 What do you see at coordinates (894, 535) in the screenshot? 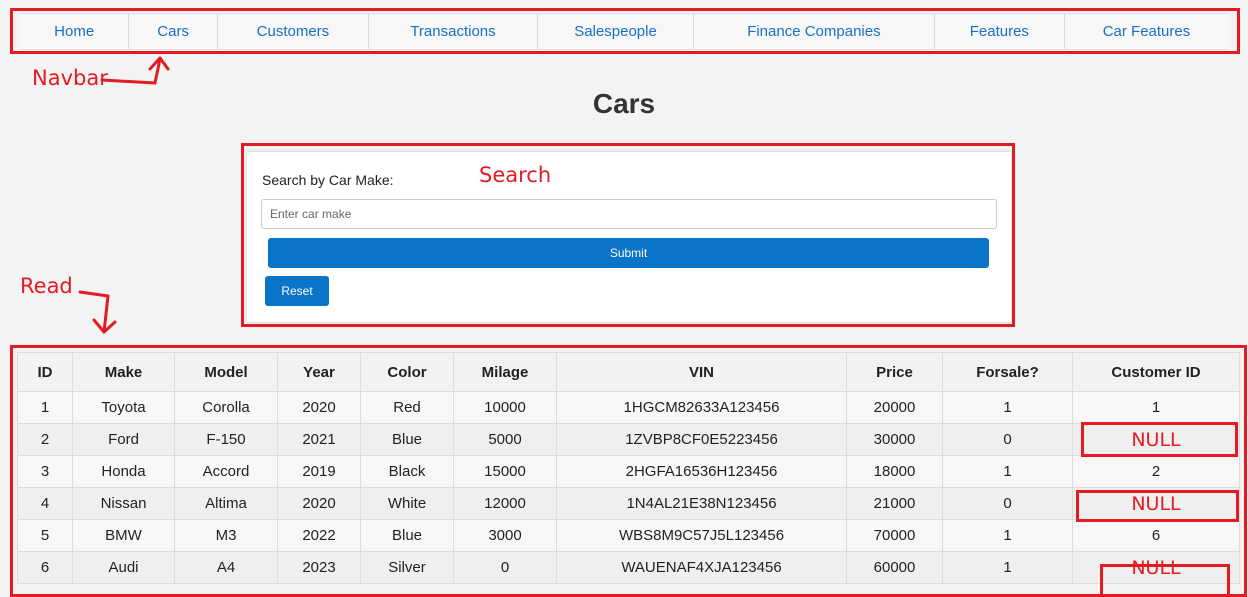
I see `cell-price: 70000` at bounding box center [894, 535].